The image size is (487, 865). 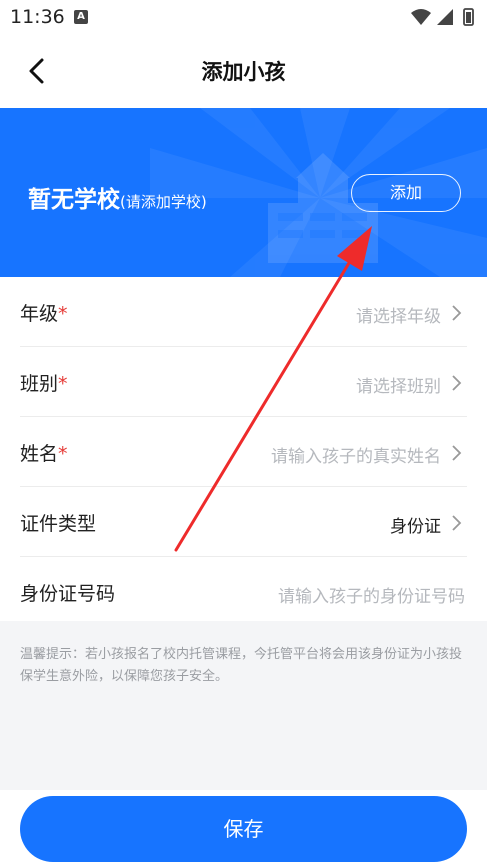 I want to click on id-number-label: 身份证号码, so click(x=68, y=594).